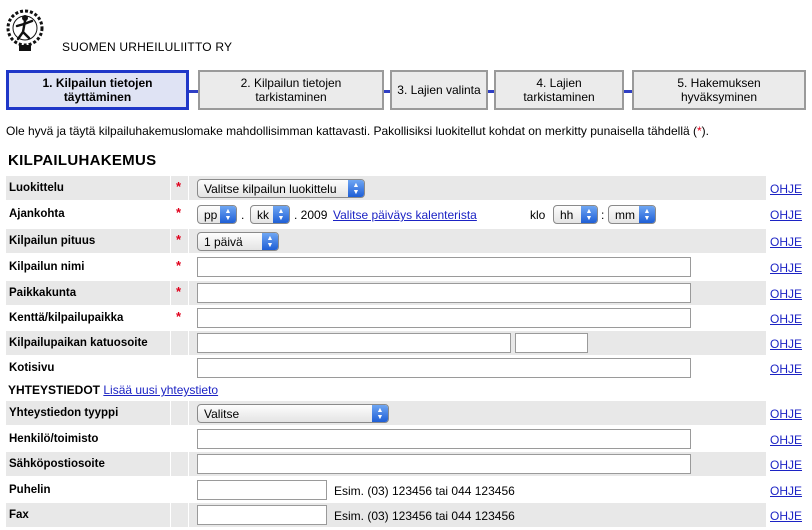 Image resolution: width=812 pixels, height=530 pixels. Describe the element at coordinates (160, 390) in the screenshot. I see `add-contact-link: Lisää uusi yhteystieto` at that location.